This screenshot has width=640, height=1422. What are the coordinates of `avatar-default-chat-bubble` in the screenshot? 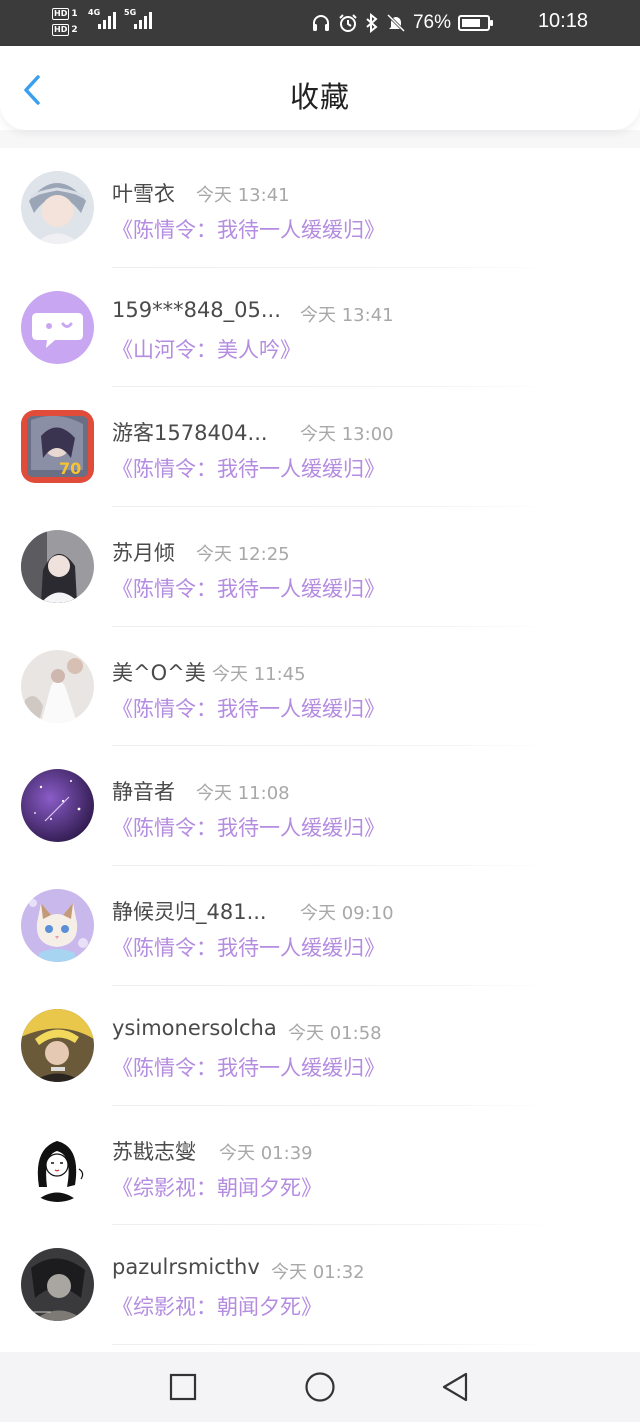 It's located at (57, 327).